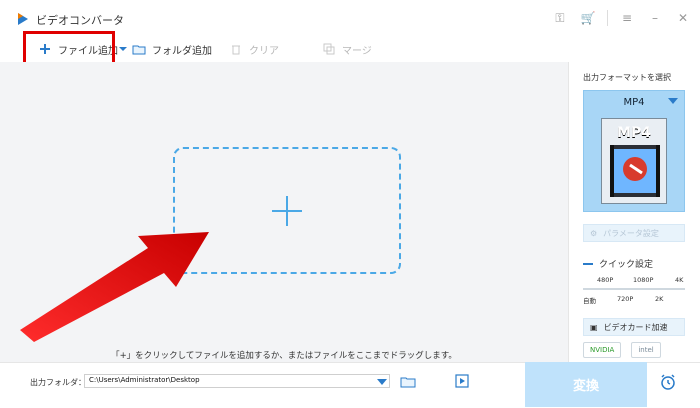 The image size is (700, 408). I want to click on quality-labels-top: 480P 1080P 4K, so click(634, 281).